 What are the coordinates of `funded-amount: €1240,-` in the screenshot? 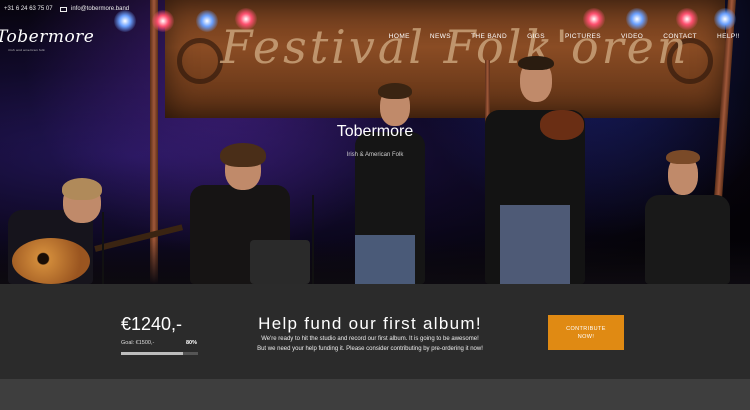 It's located at (152, 324).